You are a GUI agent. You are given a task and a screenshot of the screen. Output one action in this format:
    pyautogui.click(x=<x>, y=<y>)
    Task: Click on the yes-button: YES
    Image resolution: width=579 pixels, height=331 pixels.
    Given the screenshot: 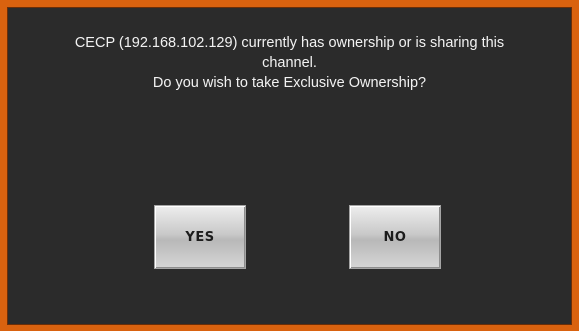 What is the action you would take?
    pyautogui.click(x=200, y=237)
    